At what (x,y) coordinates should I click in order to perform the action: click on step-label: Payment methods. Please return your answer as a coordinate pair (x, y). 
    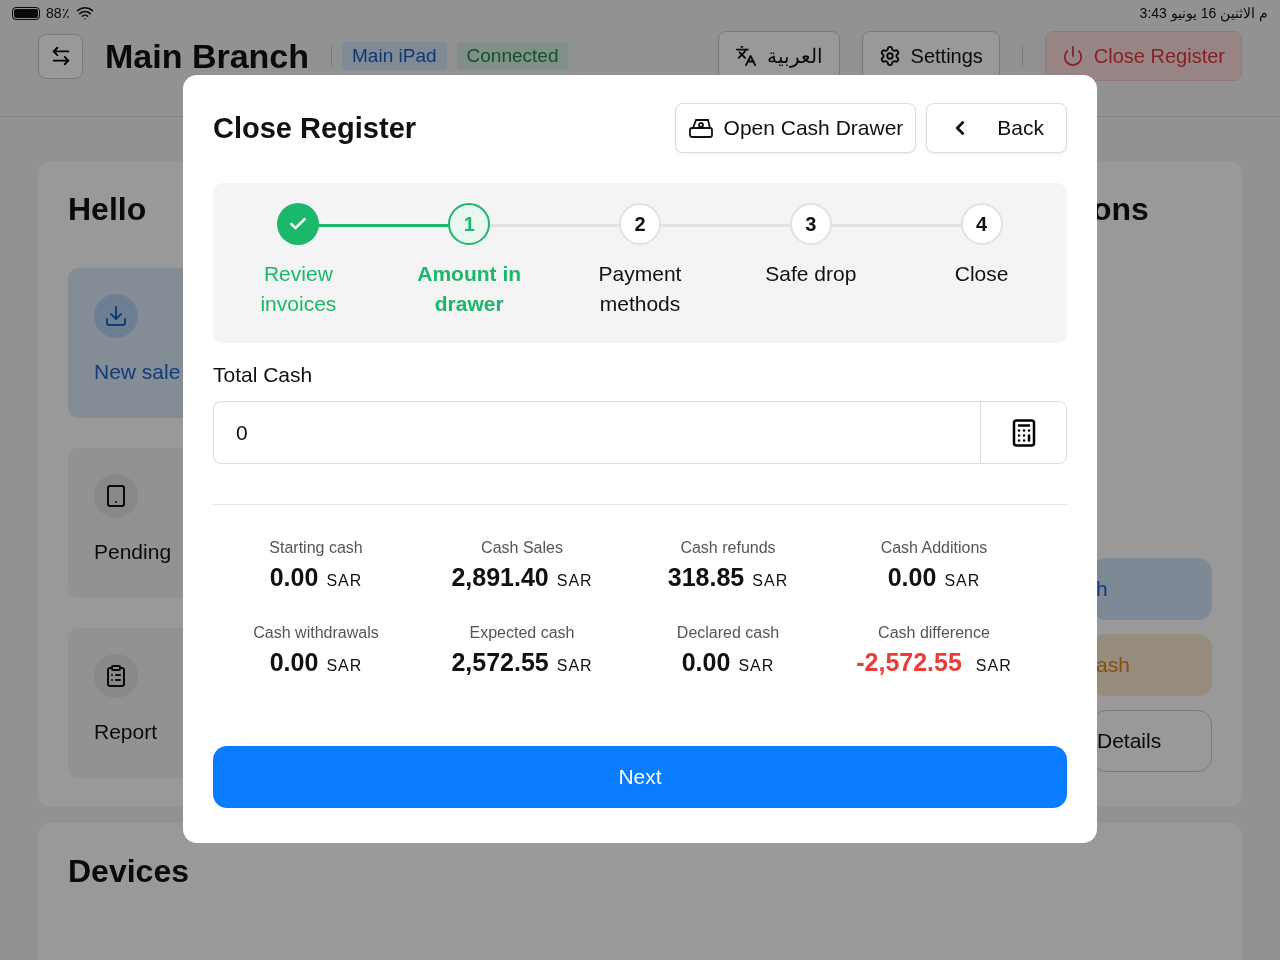
    Looking at the image, I should click on (640, 289).